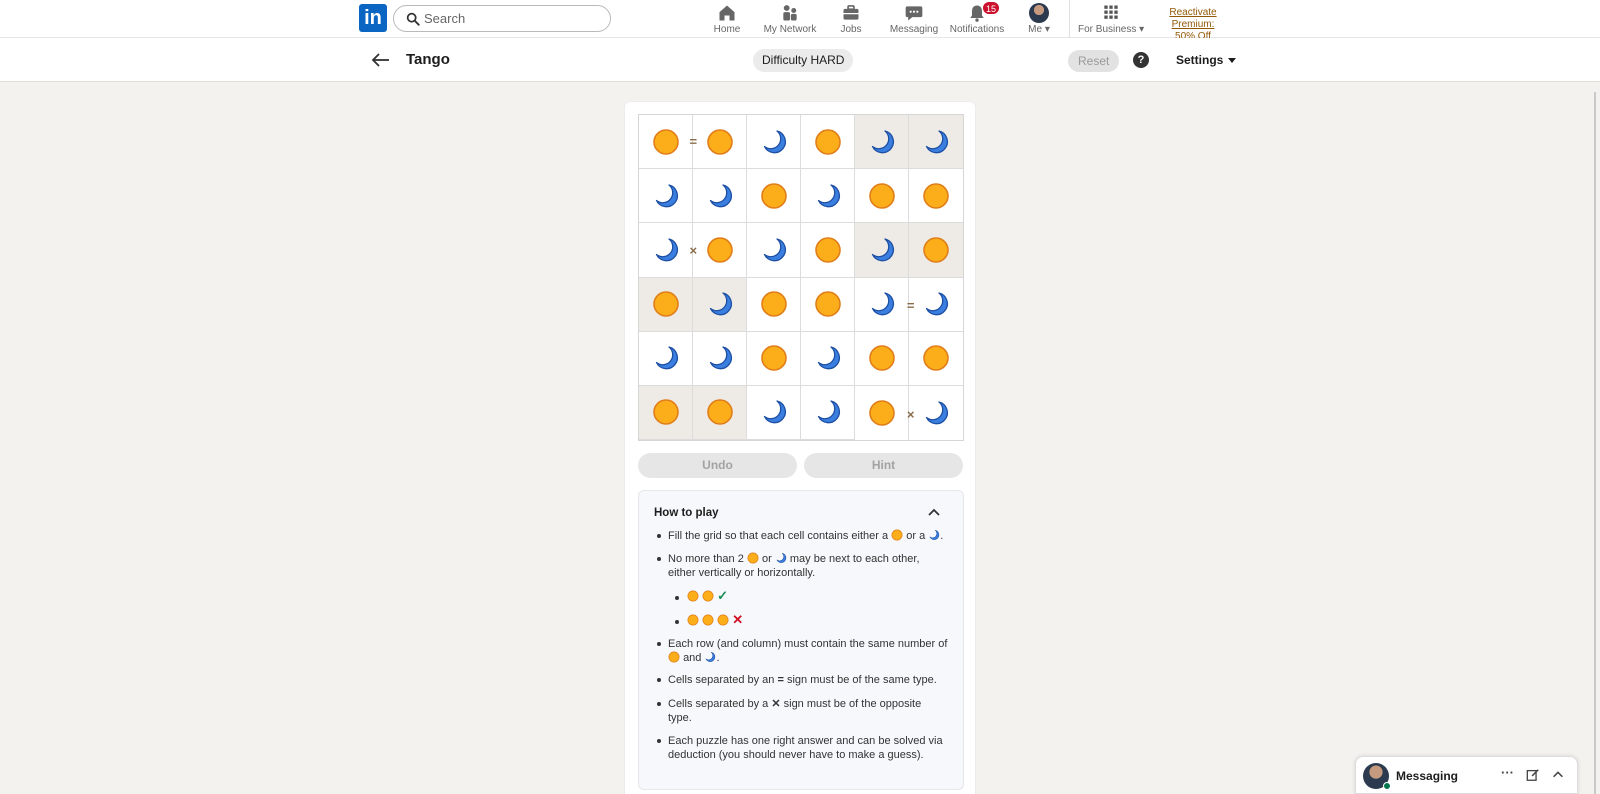 Image resolution: width=1600 pixels, height=794 pixels. What do you see at coordinates (790, 29) in the screenshot?
I see `nav-label-network: My Network` at bounding box center [790, 29].